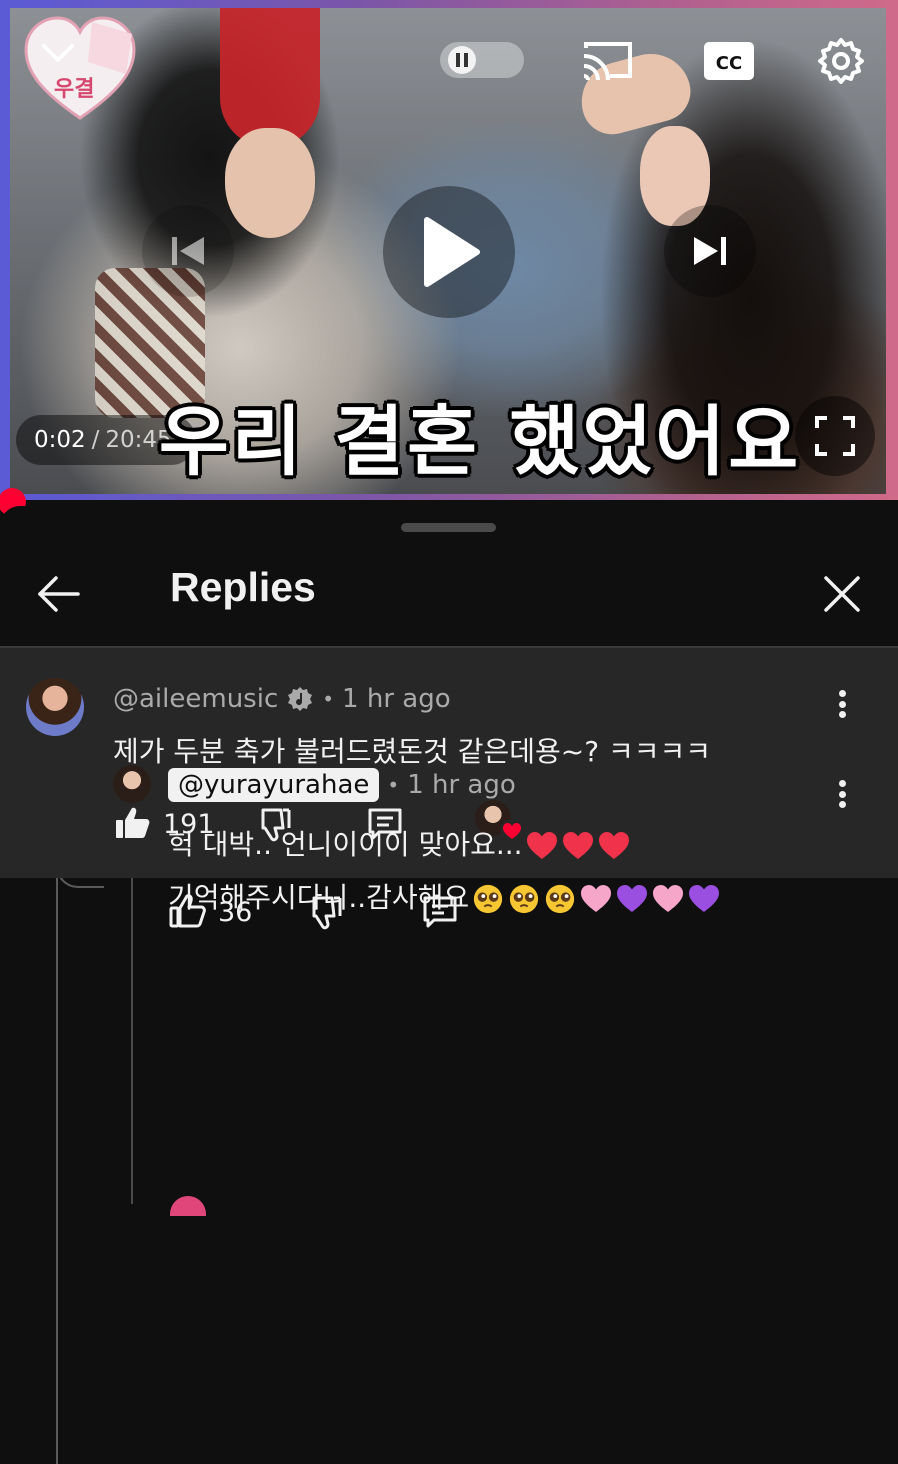 The height and width of the screenshot is (1464, 898). I want to click on close-icon, so click(842, 594).